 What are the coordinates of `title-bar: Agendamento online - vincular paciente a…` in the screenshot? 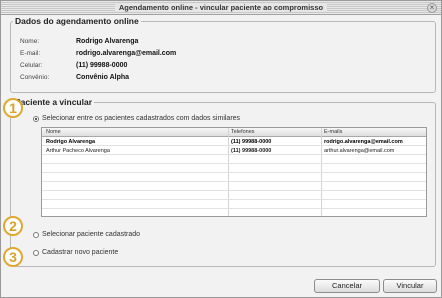 It's located at (221, 8).